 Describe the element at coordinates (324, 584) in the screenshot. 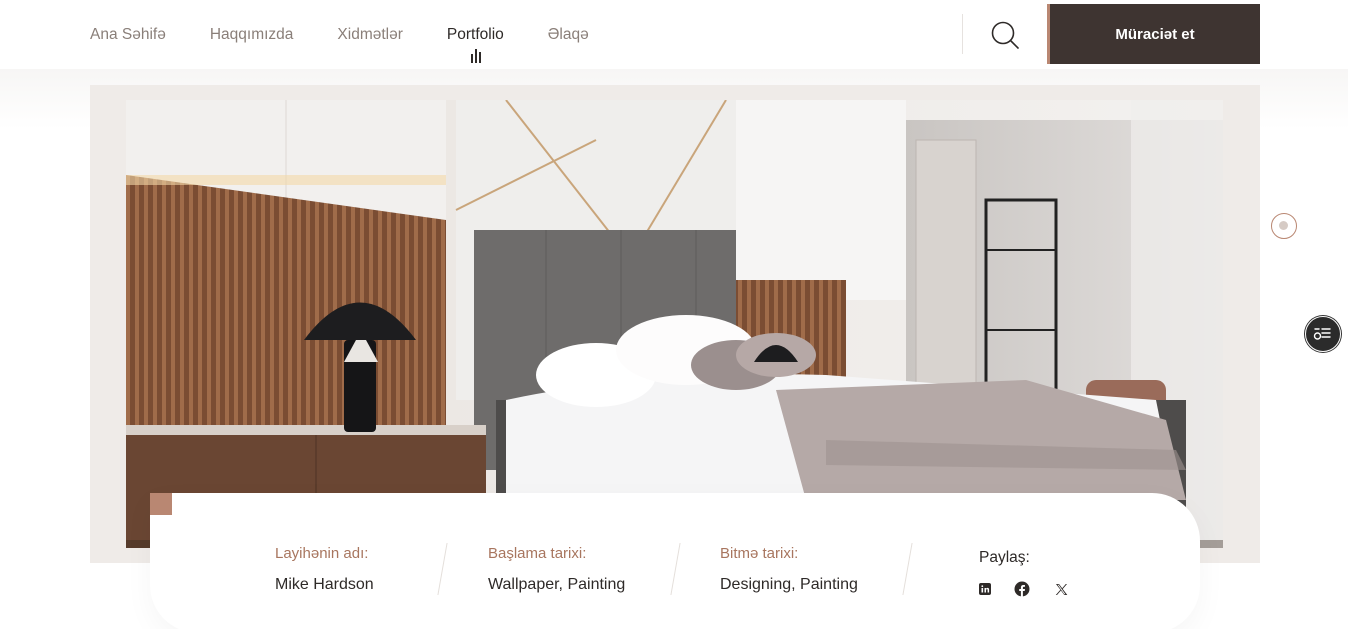

I see `project-name-value: Mike Hardson` at that location.